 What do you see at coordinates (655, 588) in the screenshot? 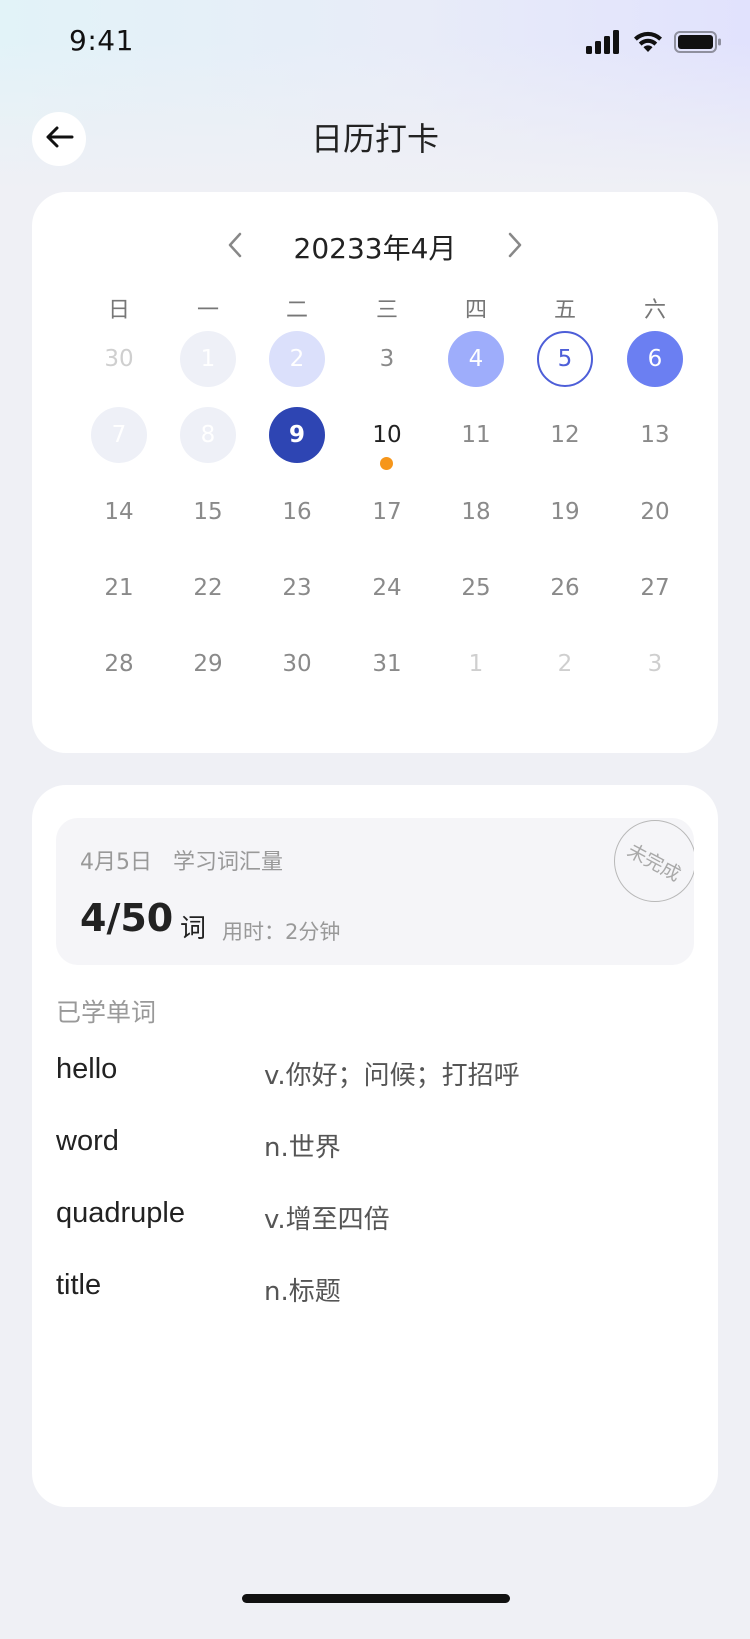
I see `calendar-day: 27` at bounding box center [655, 588].